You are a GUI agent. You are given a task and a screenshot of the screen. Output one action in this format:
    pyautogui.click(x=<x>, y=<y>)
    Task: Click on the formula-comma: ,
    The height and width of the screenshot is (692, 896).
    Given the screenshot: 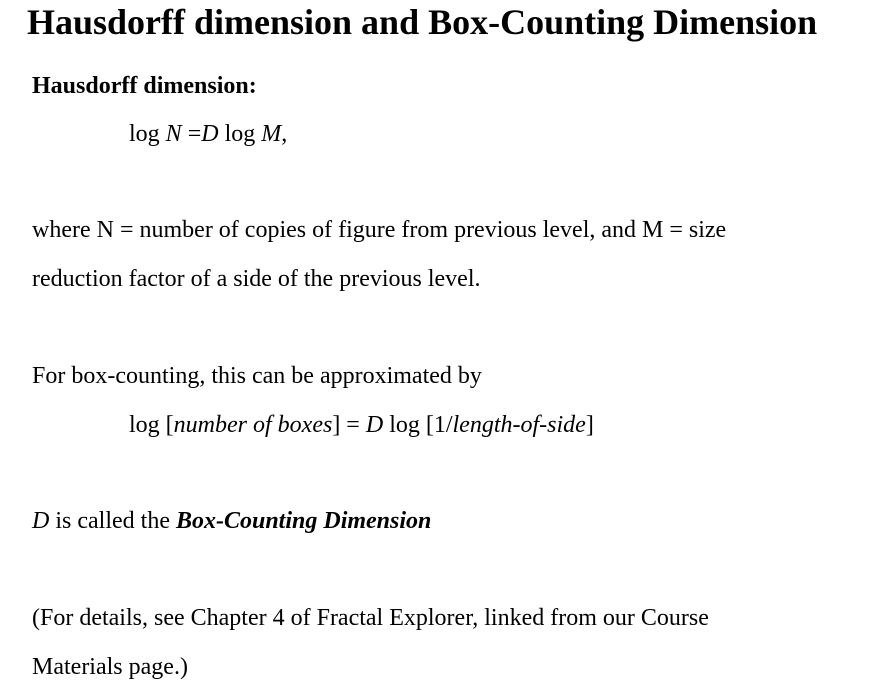 What is the action you would take?
    pyautogui.click(x=284, y=134)
    